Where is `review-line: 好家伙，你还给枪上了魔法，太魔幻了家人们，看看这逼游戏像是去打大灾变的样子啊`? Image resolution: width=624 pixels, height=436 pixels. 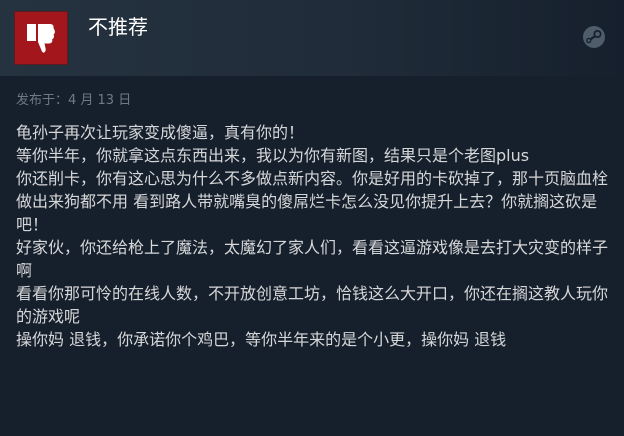
review-line: 好家伙，你还给枪上了魔法，太魔幻了家人们，看看这逼游戏像是去打大灾变的样子啊 is located at coordinates (312, 259).